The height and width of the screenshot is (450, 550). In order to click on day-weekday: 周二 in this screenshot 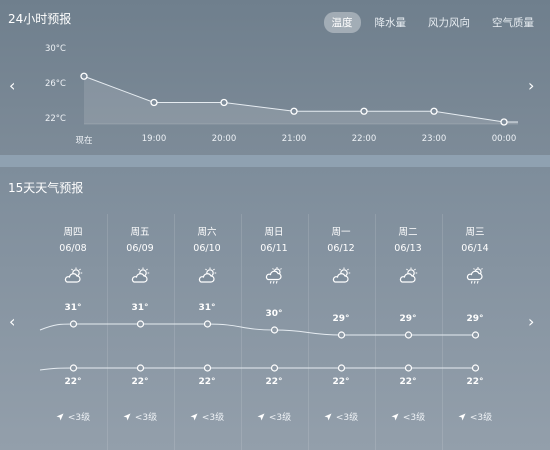, I will do `click(408, 232)`.